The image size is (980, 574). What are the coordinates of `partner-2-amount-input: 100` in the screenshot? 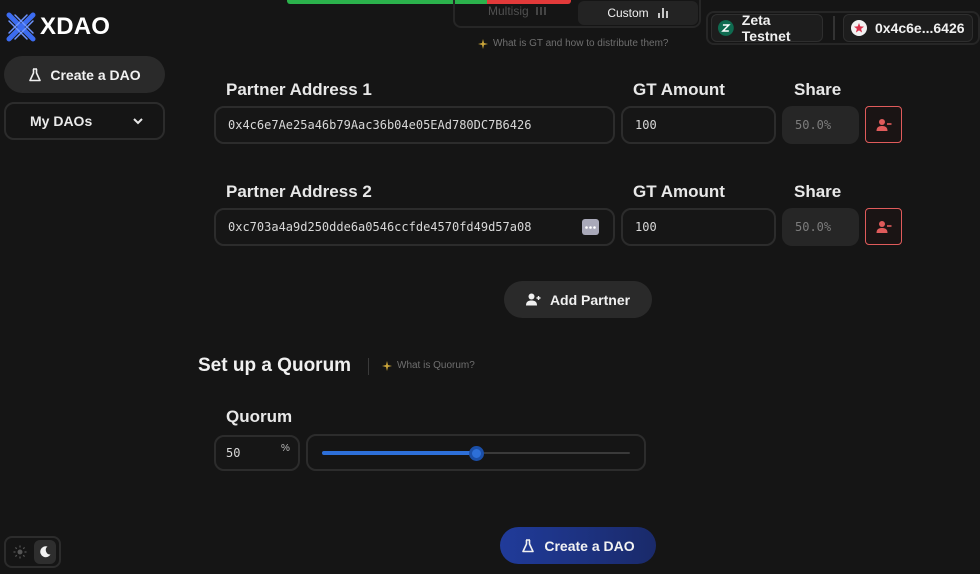 It's located at (698, 227).